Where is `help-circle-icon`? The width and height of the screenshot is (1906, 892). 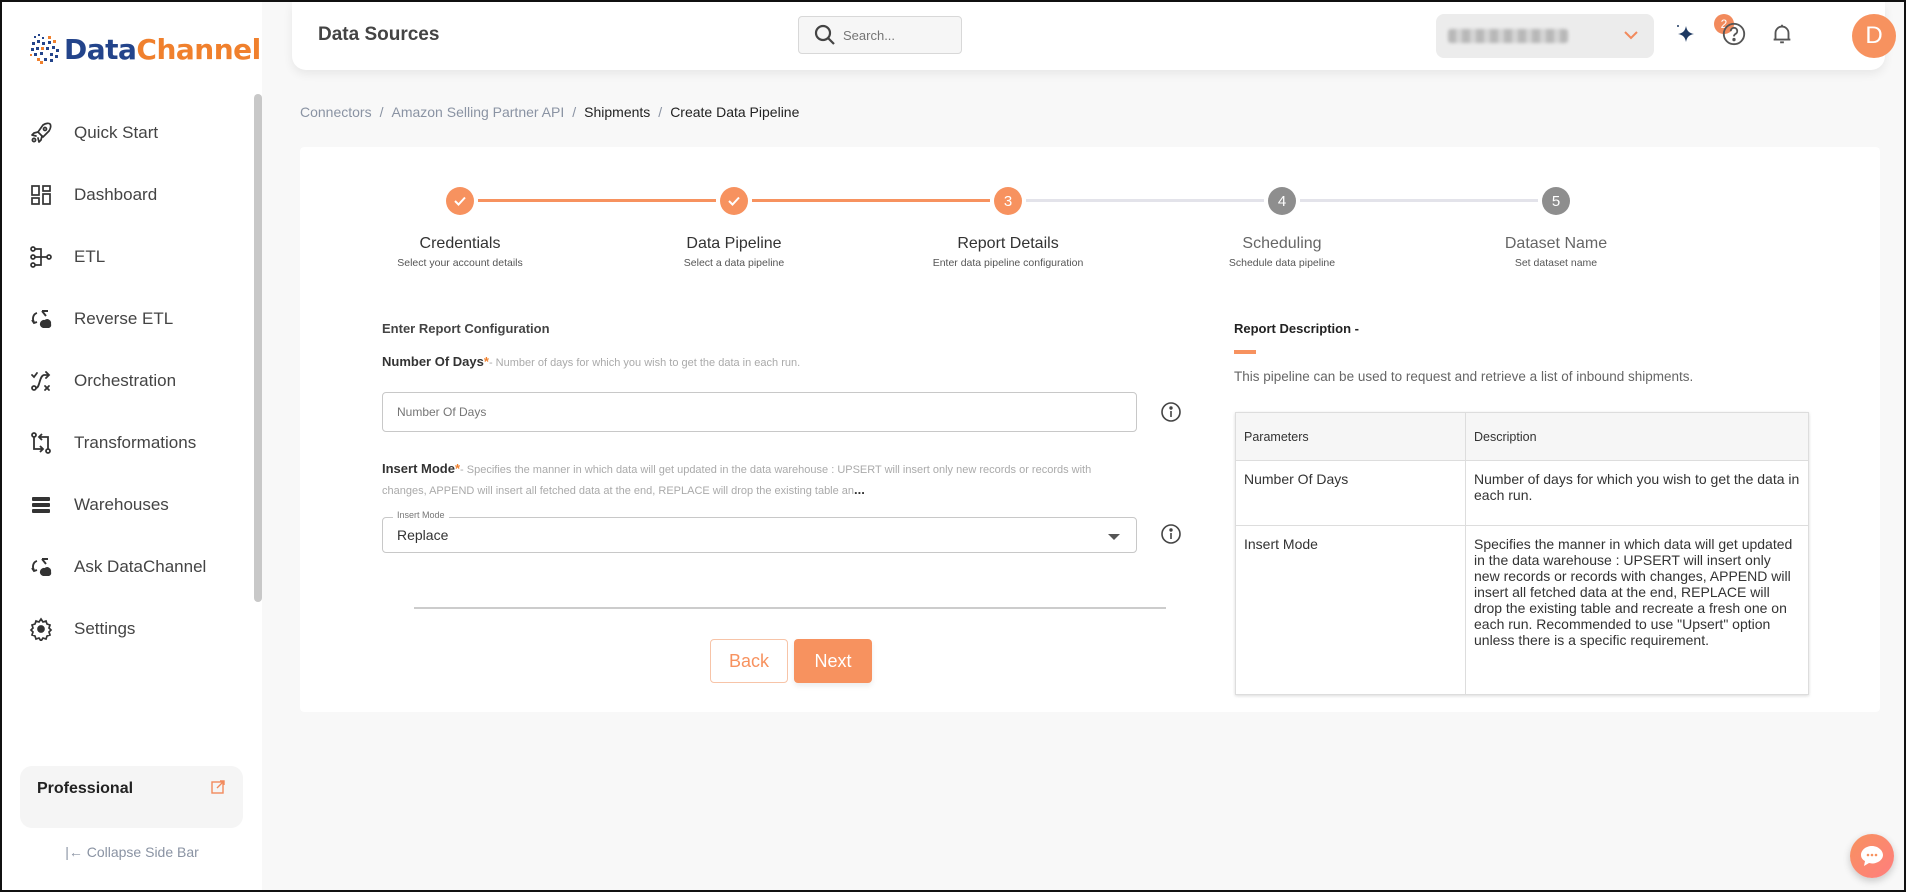 help-circle-icon is located at coordinates (1734, 34).